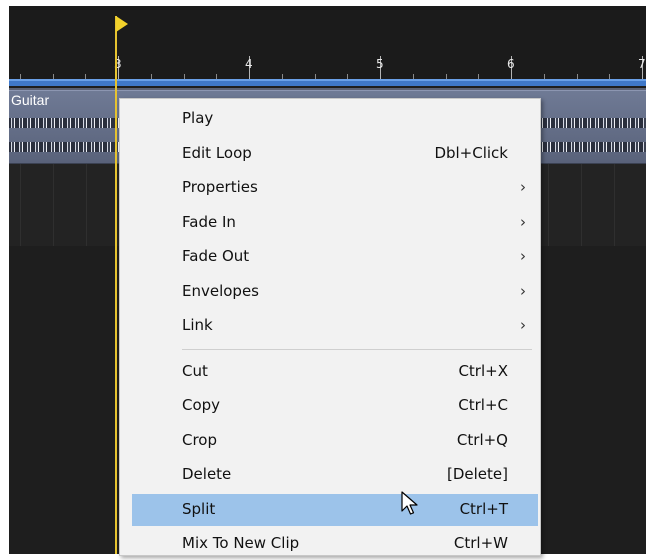  I want to click on menu-item-label: Crop, so click(200, 440).